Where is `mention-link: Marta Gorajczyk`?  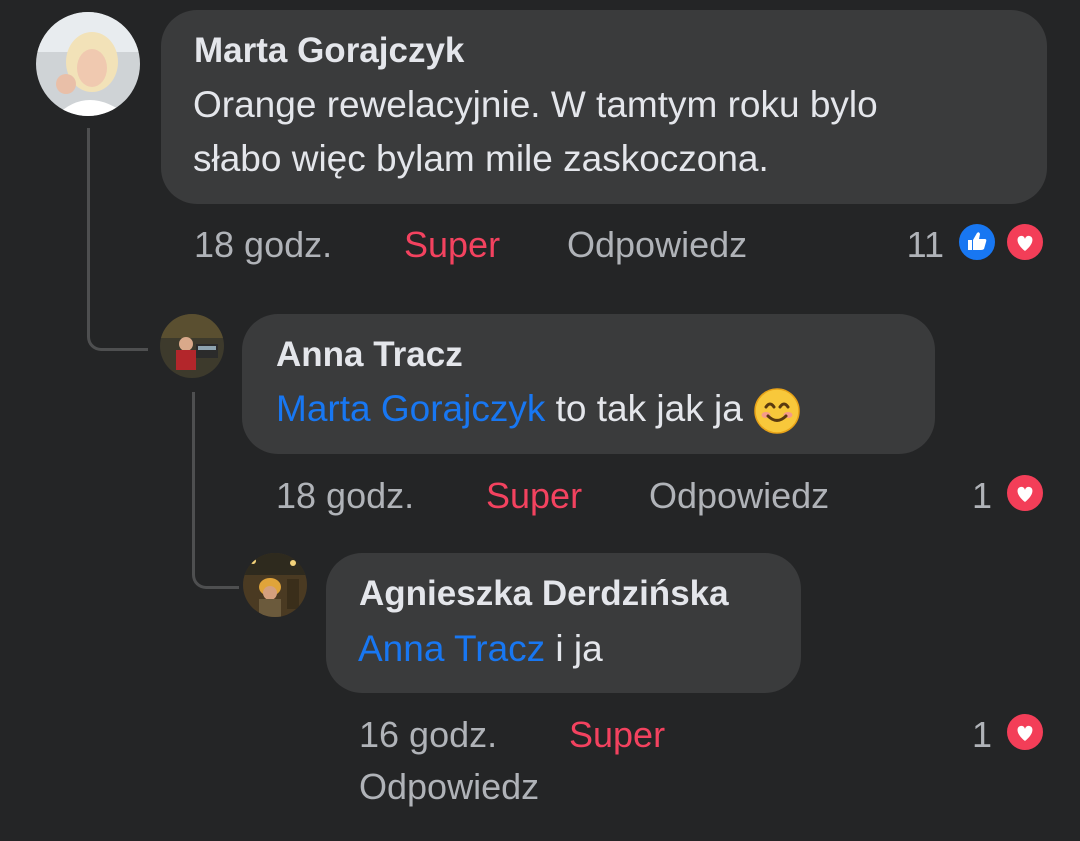
mention-link: Marta Gorajczyk is located at coordinates (410, 408).